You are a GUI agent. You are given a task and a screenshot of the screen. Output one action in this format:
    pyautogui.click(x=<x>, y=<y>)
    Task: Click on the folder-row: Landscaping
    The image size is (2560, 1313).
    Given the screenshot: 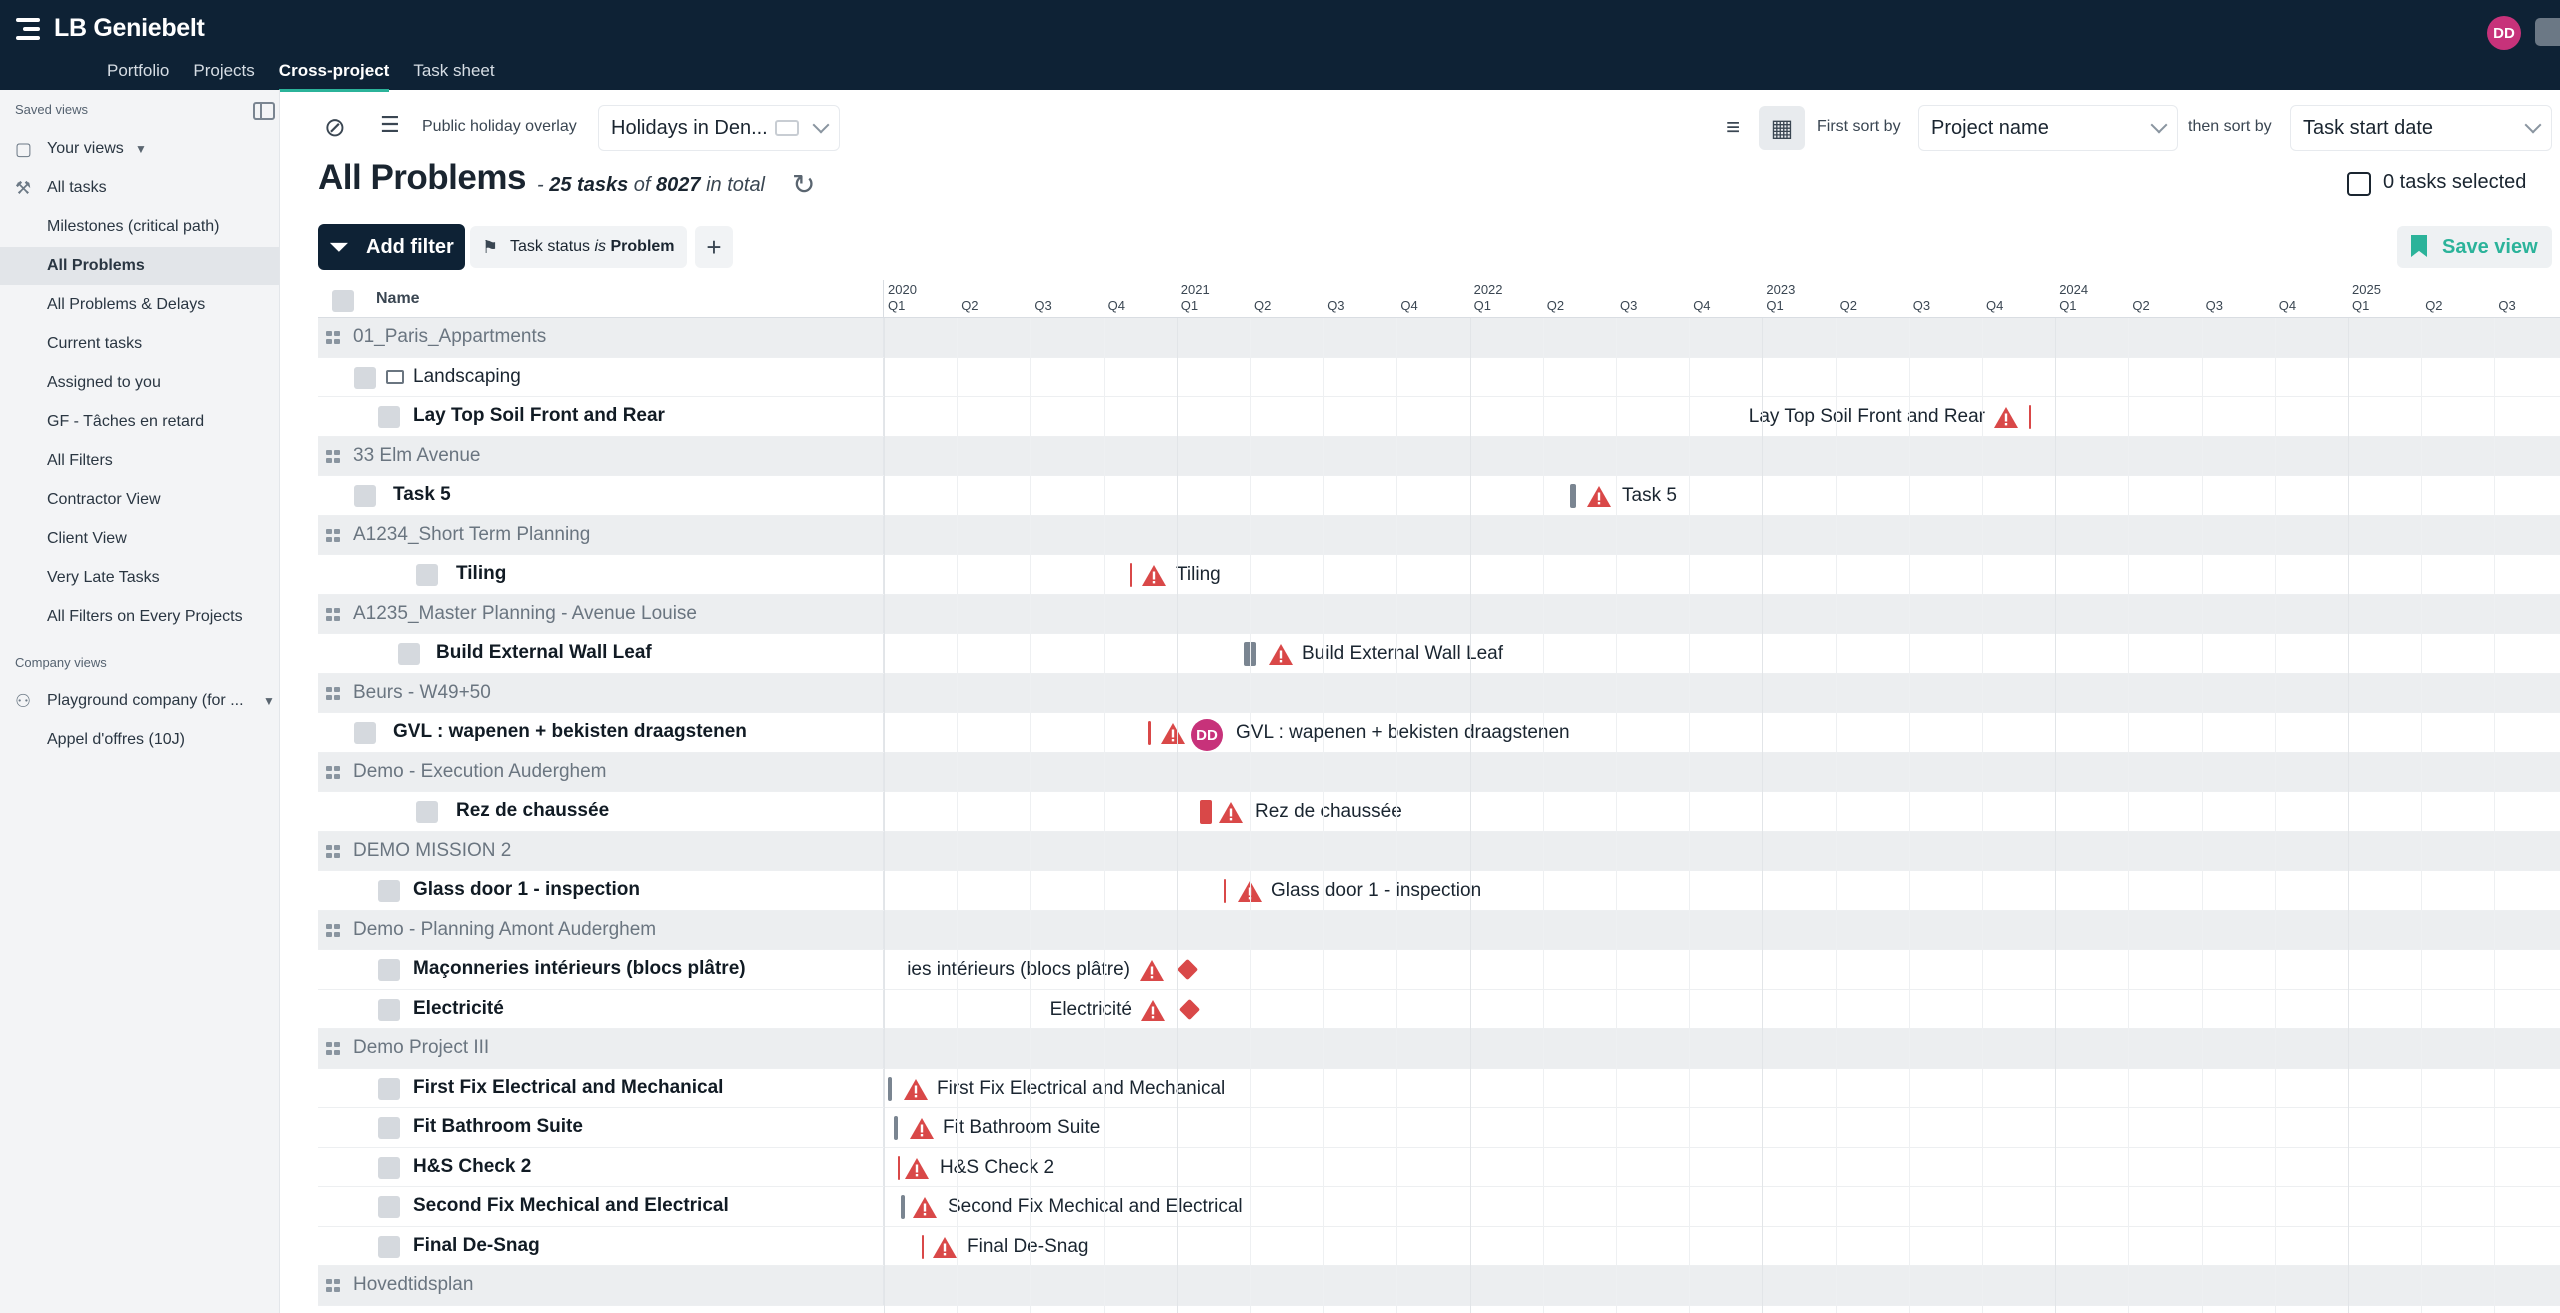 What is the action you would take?
    pyautogui.click(x=1439, y=377)
    